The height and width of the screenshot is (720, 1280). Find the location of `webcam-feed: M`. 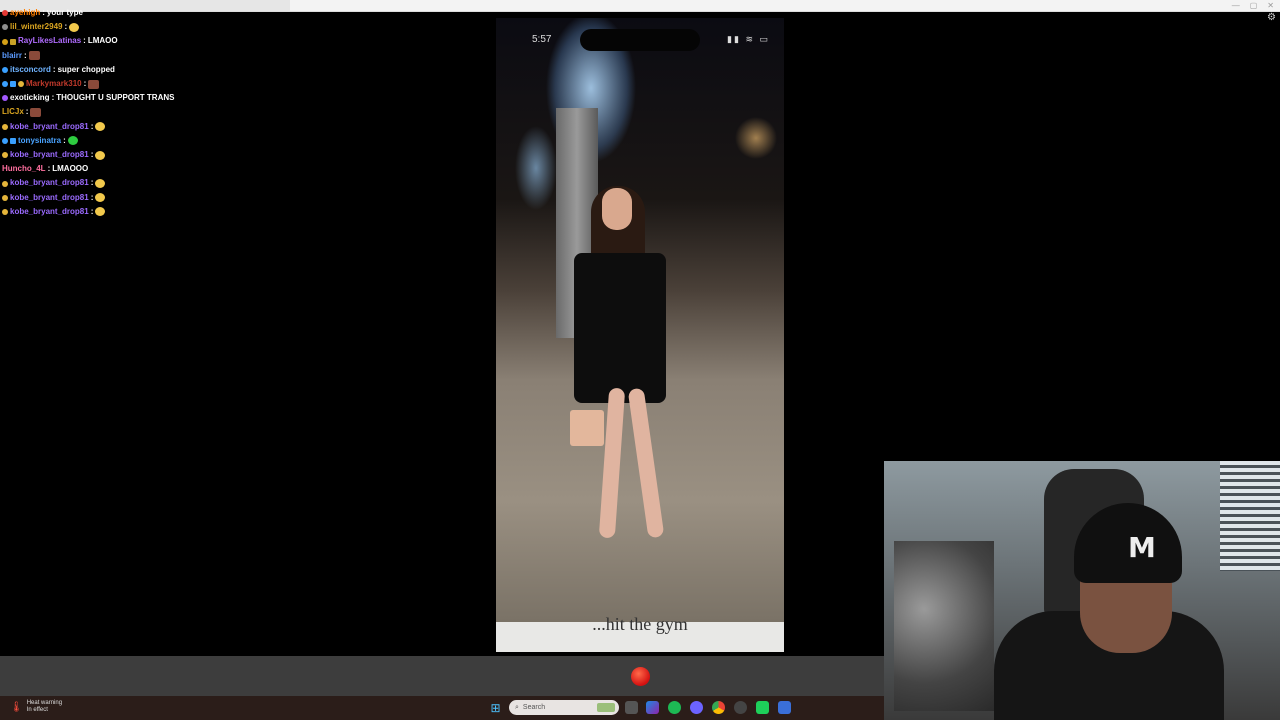

webcam-feed: M is located at coordinates (1082, 590).